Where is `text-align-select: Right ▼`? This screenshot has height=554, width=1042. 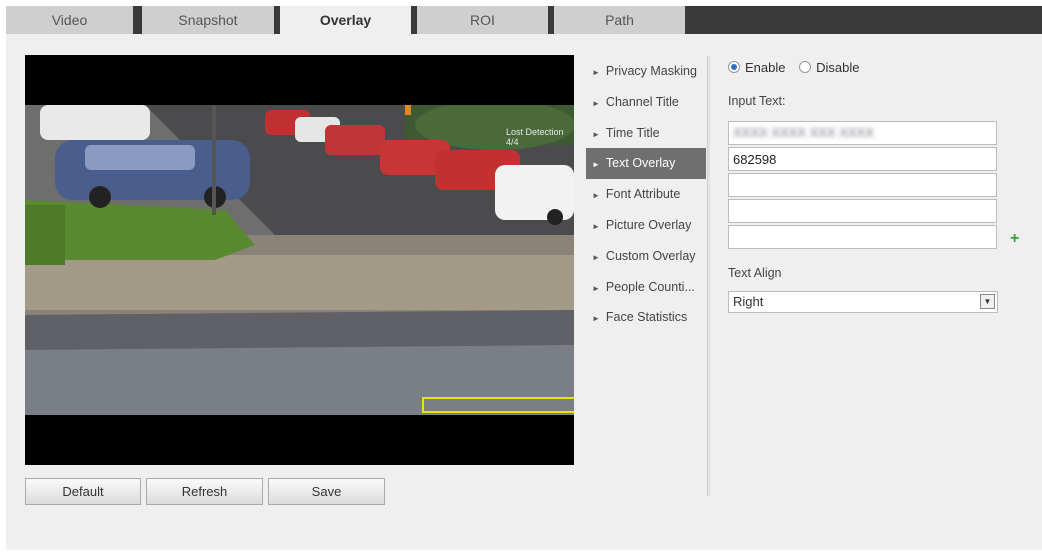
text-align-select: Right ▼ is located at coordinates (863, 302).